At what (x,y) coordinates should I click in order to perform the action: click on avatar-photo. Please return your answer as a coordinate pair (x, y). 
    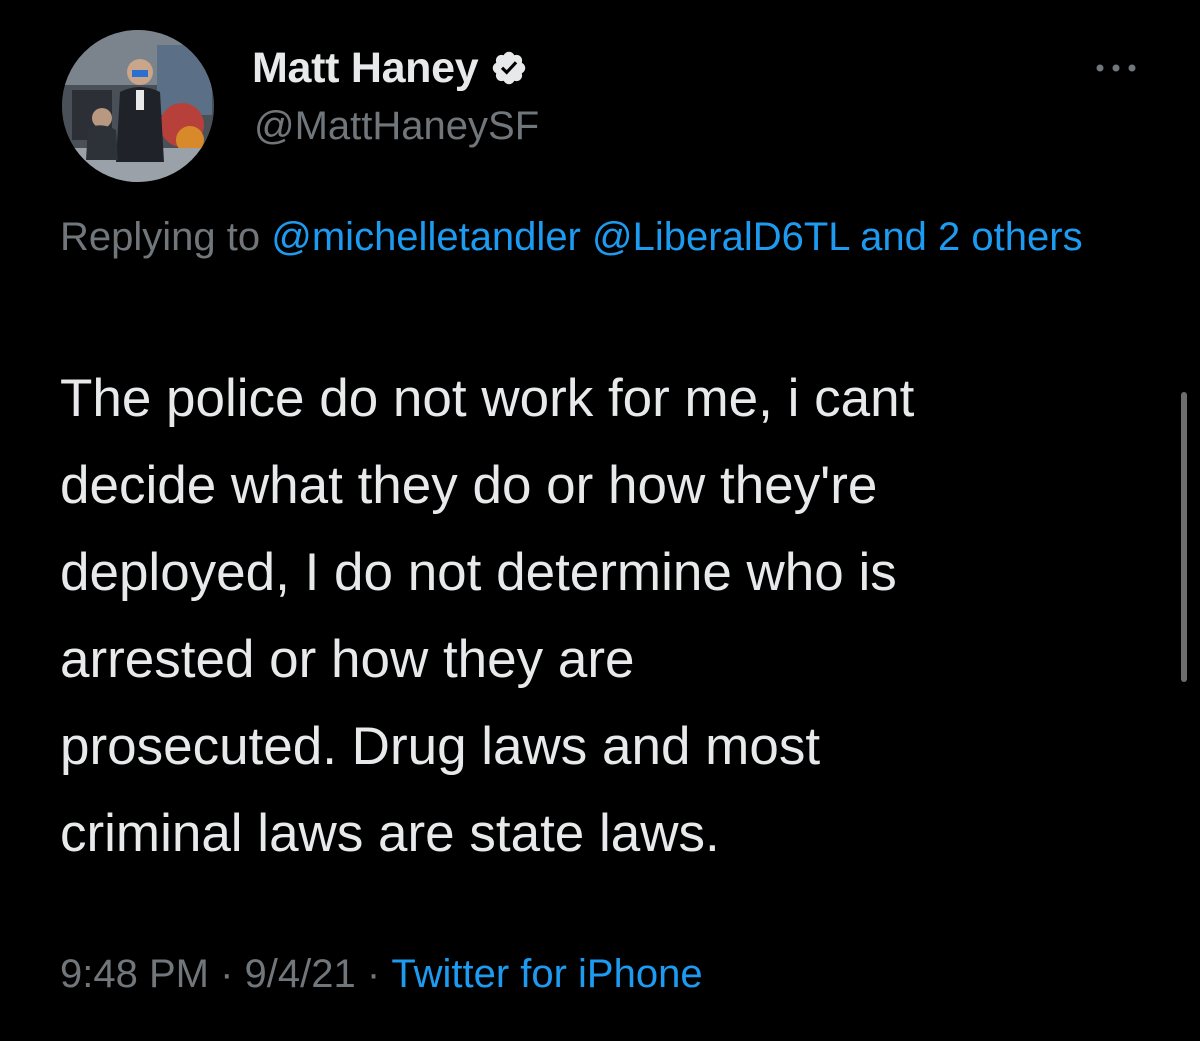
    Looking at the image, I should click on (138, 106).